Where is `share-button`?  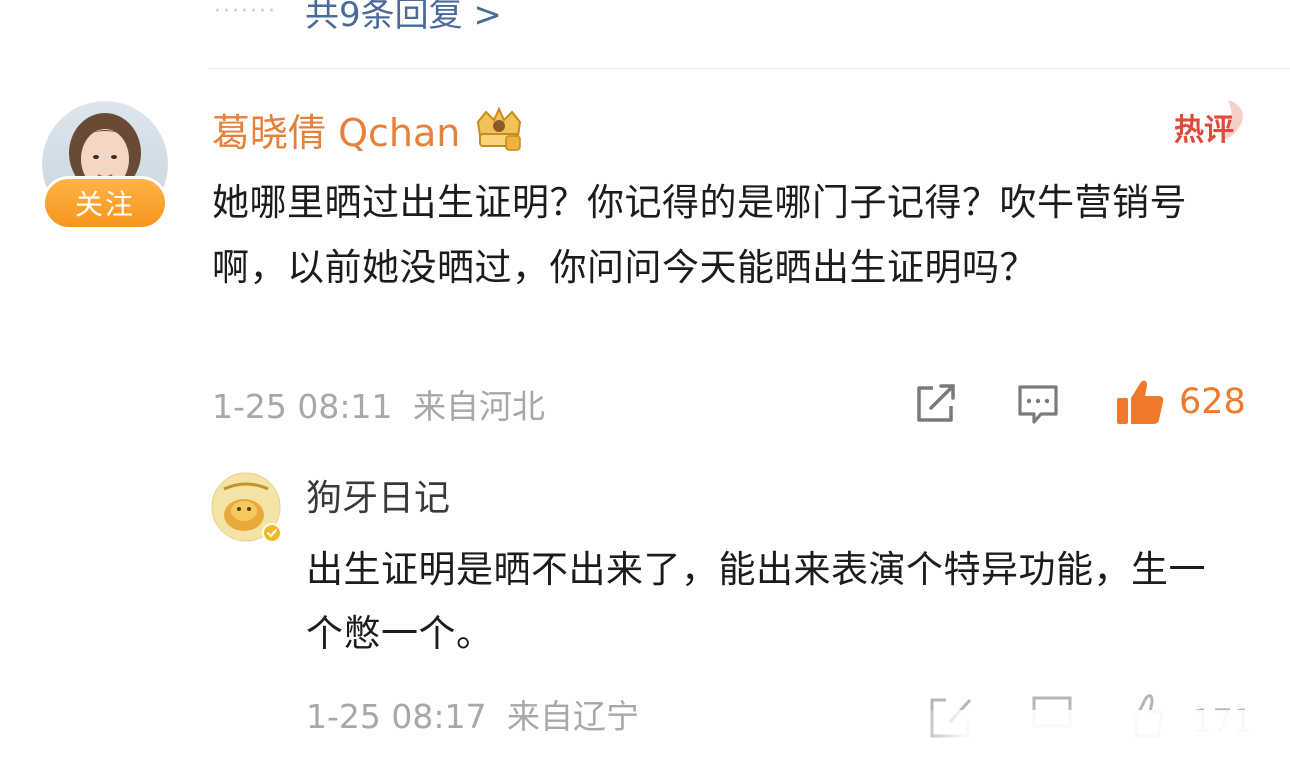
share-button is located at coordinates (936, 404).